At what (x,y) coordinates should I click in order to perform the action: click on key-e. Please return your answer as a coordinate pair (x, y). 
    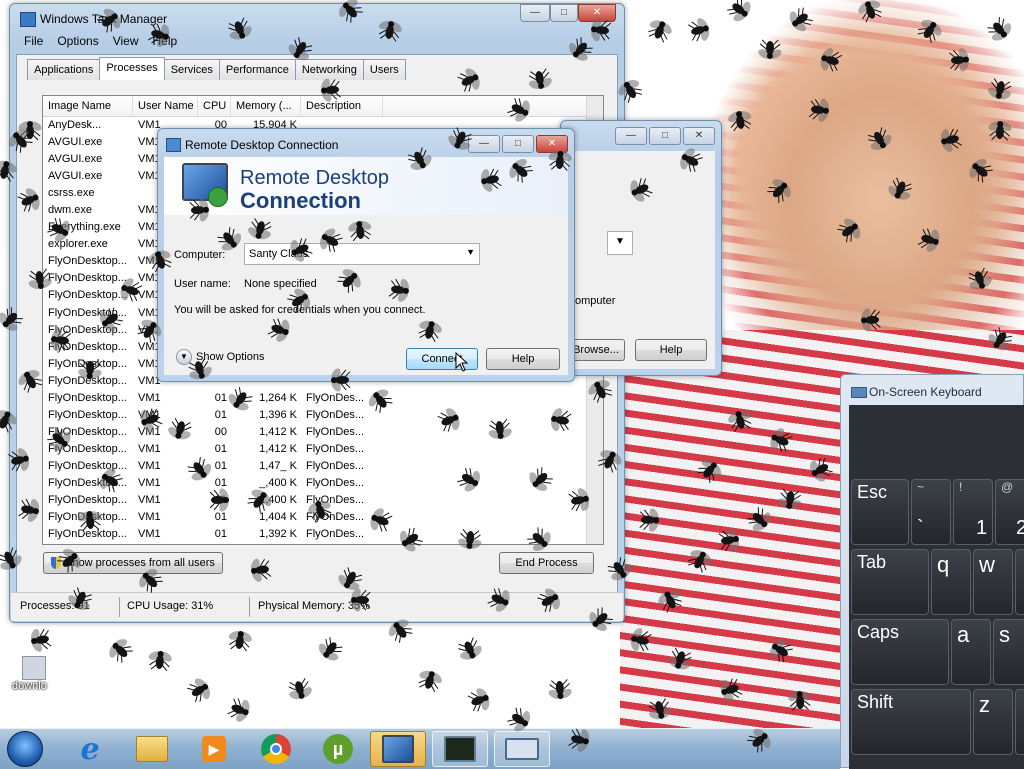
    Looking at the image, I should click on (1019, 582).